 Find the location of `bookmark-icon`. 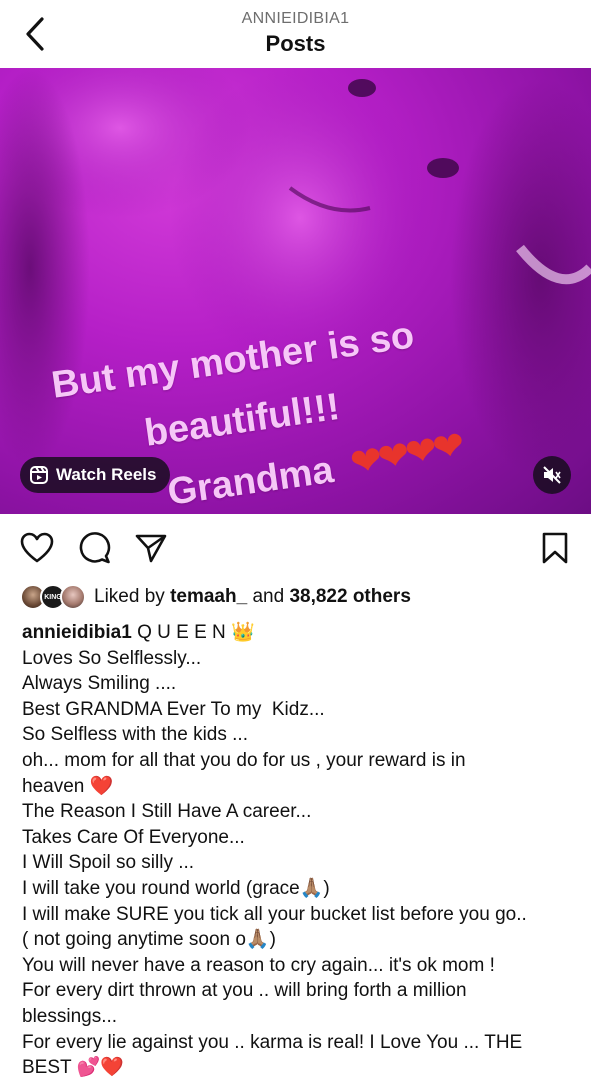

bookmark-icon is located at coordinates (555, 548).